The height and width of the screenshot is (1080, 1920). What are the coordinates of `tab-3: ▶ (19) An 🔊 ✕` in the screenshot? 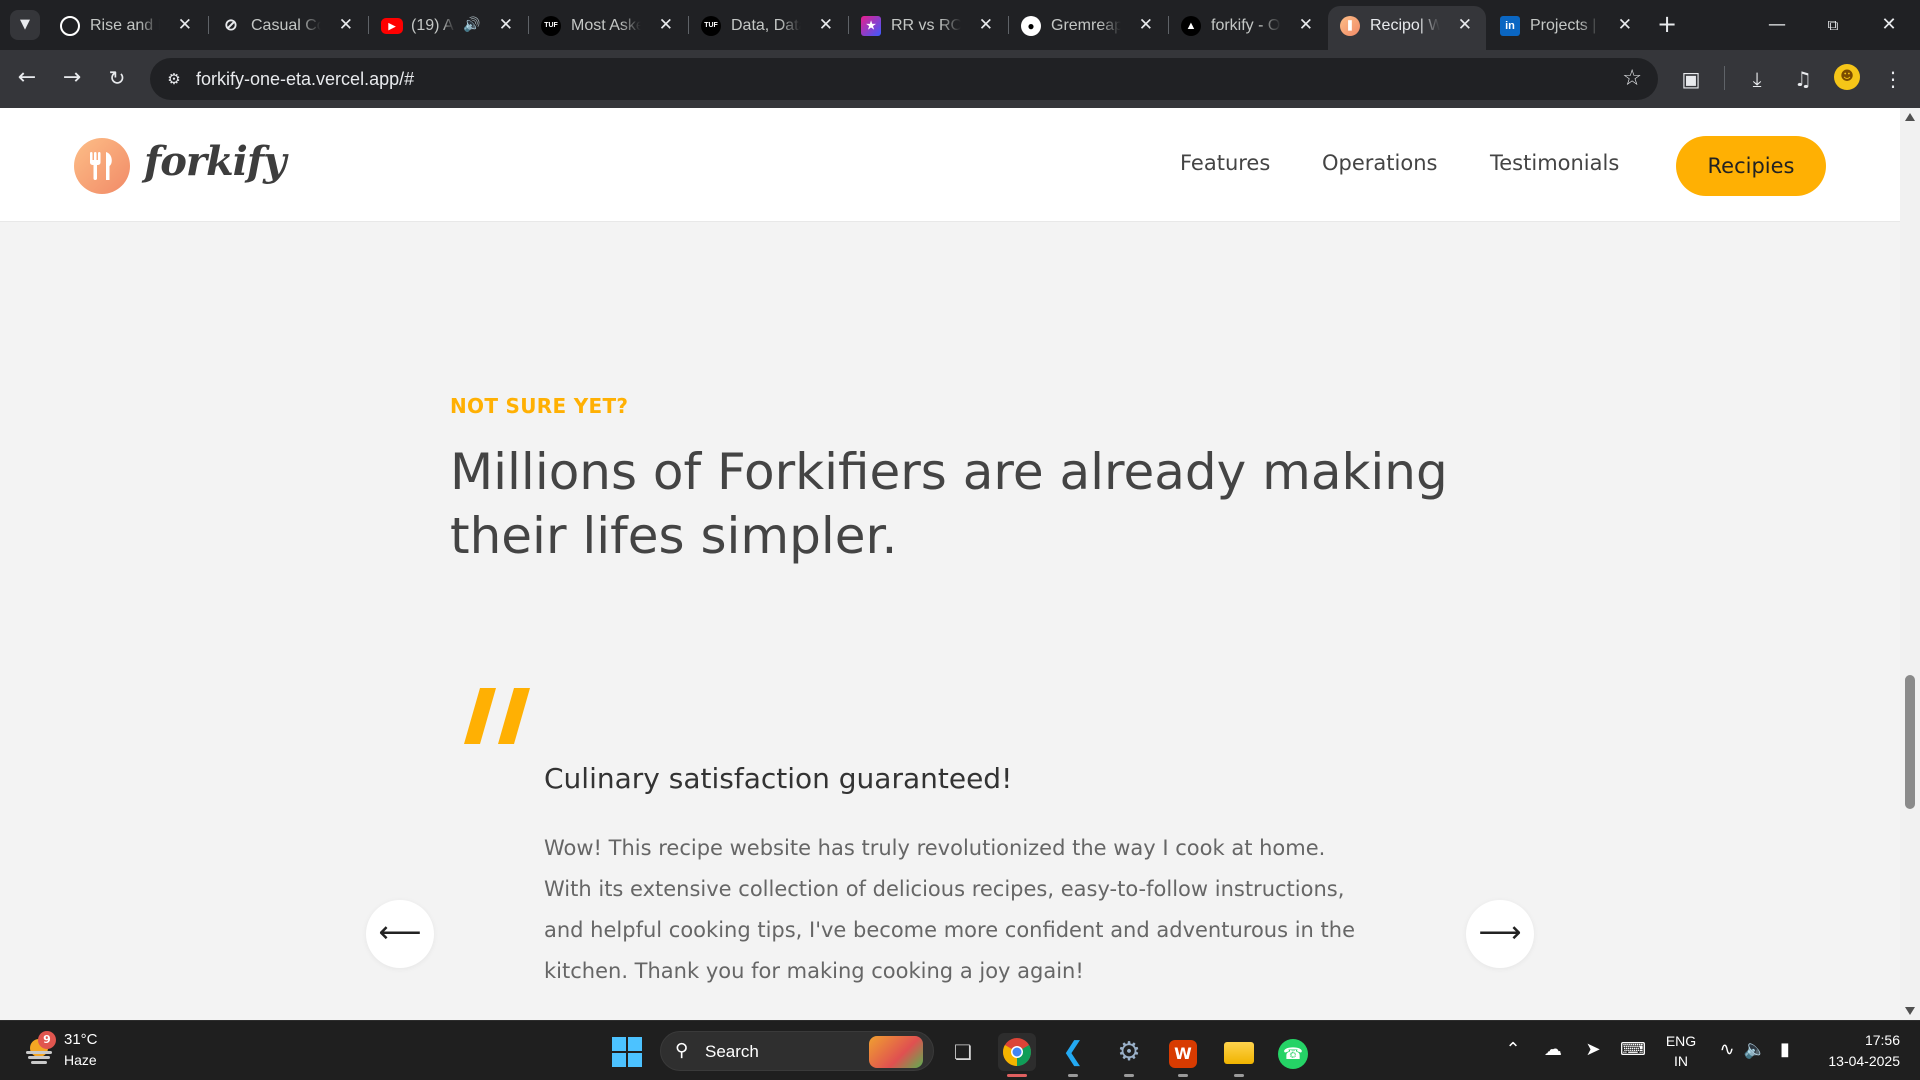 It's located at (448, 25).